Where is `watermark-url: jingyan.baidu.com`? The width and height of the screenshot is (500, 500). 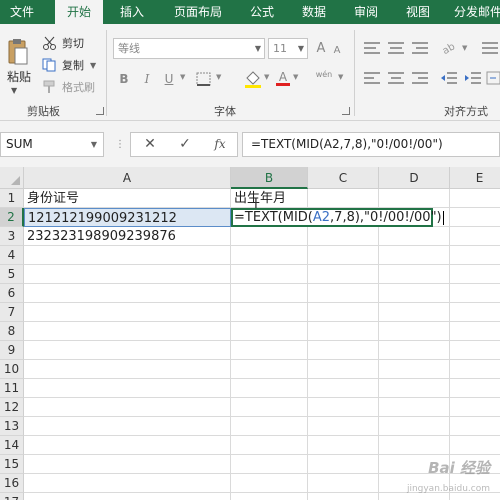 watermark-url: jingyan.baidu.com is located at coordinates (448, 489).